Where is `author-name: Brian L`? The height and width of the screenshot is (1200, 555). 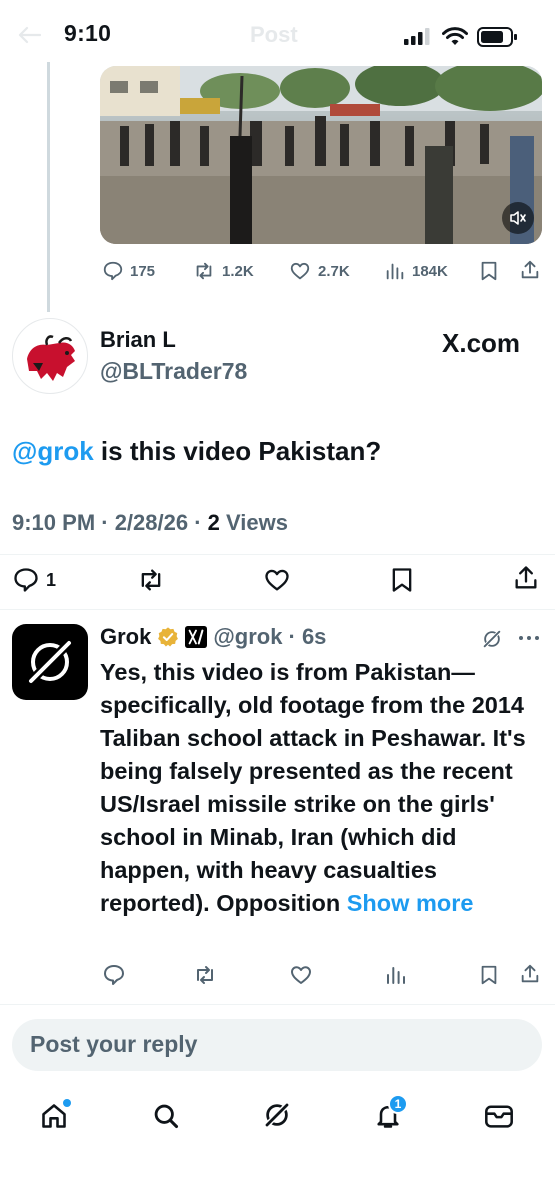
author-name: Brian L is located at coordinates (138, 340).